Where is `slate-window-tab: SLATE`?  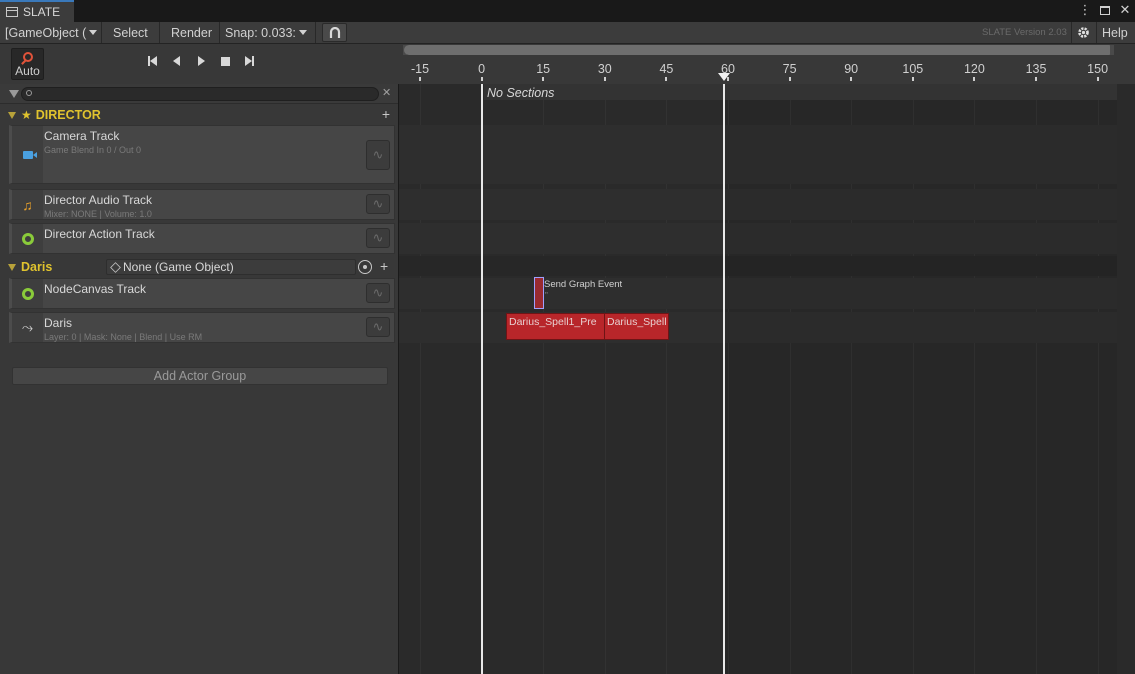
slate-window-tab: SLATE is located at coordinates (37, 11).